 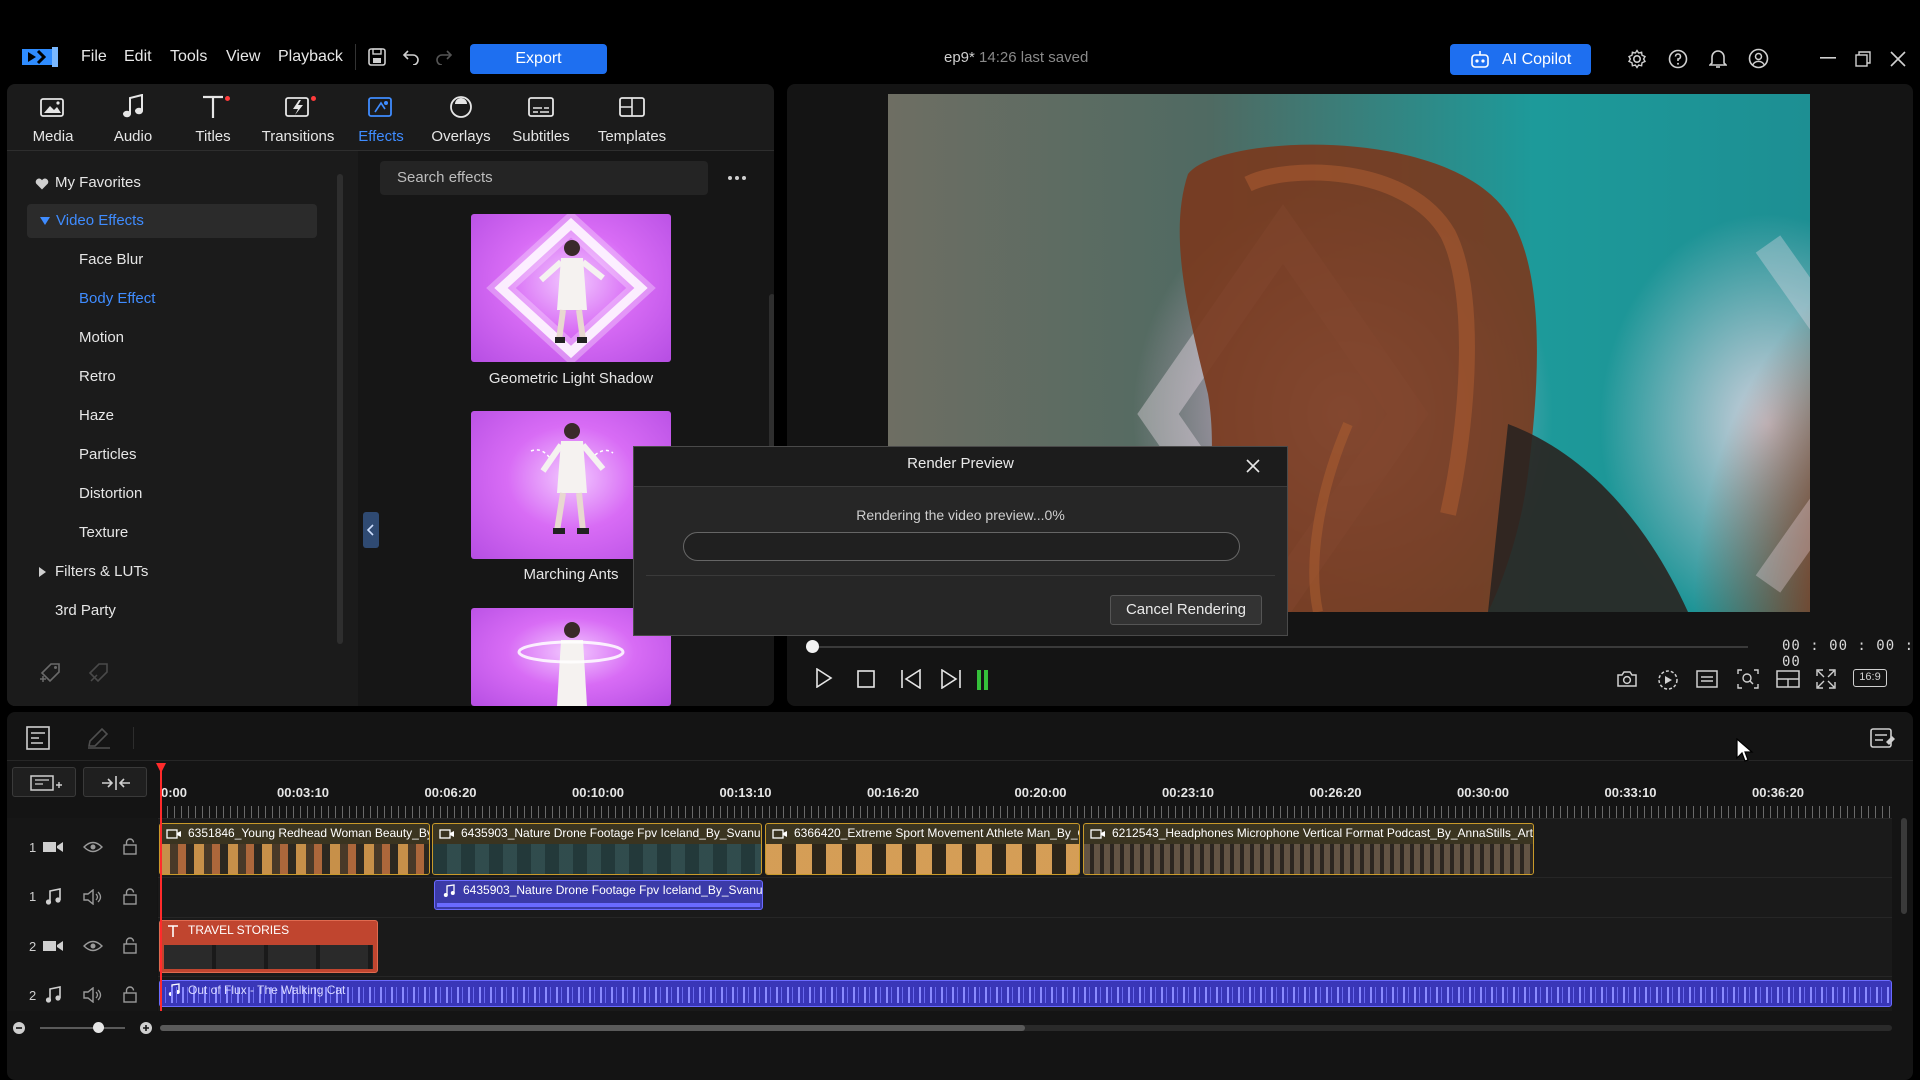 What do you see at coordinates (162, 455) in the screenshot?
I see `tree-item-particles: Particles` at bounding box center [162, 455].